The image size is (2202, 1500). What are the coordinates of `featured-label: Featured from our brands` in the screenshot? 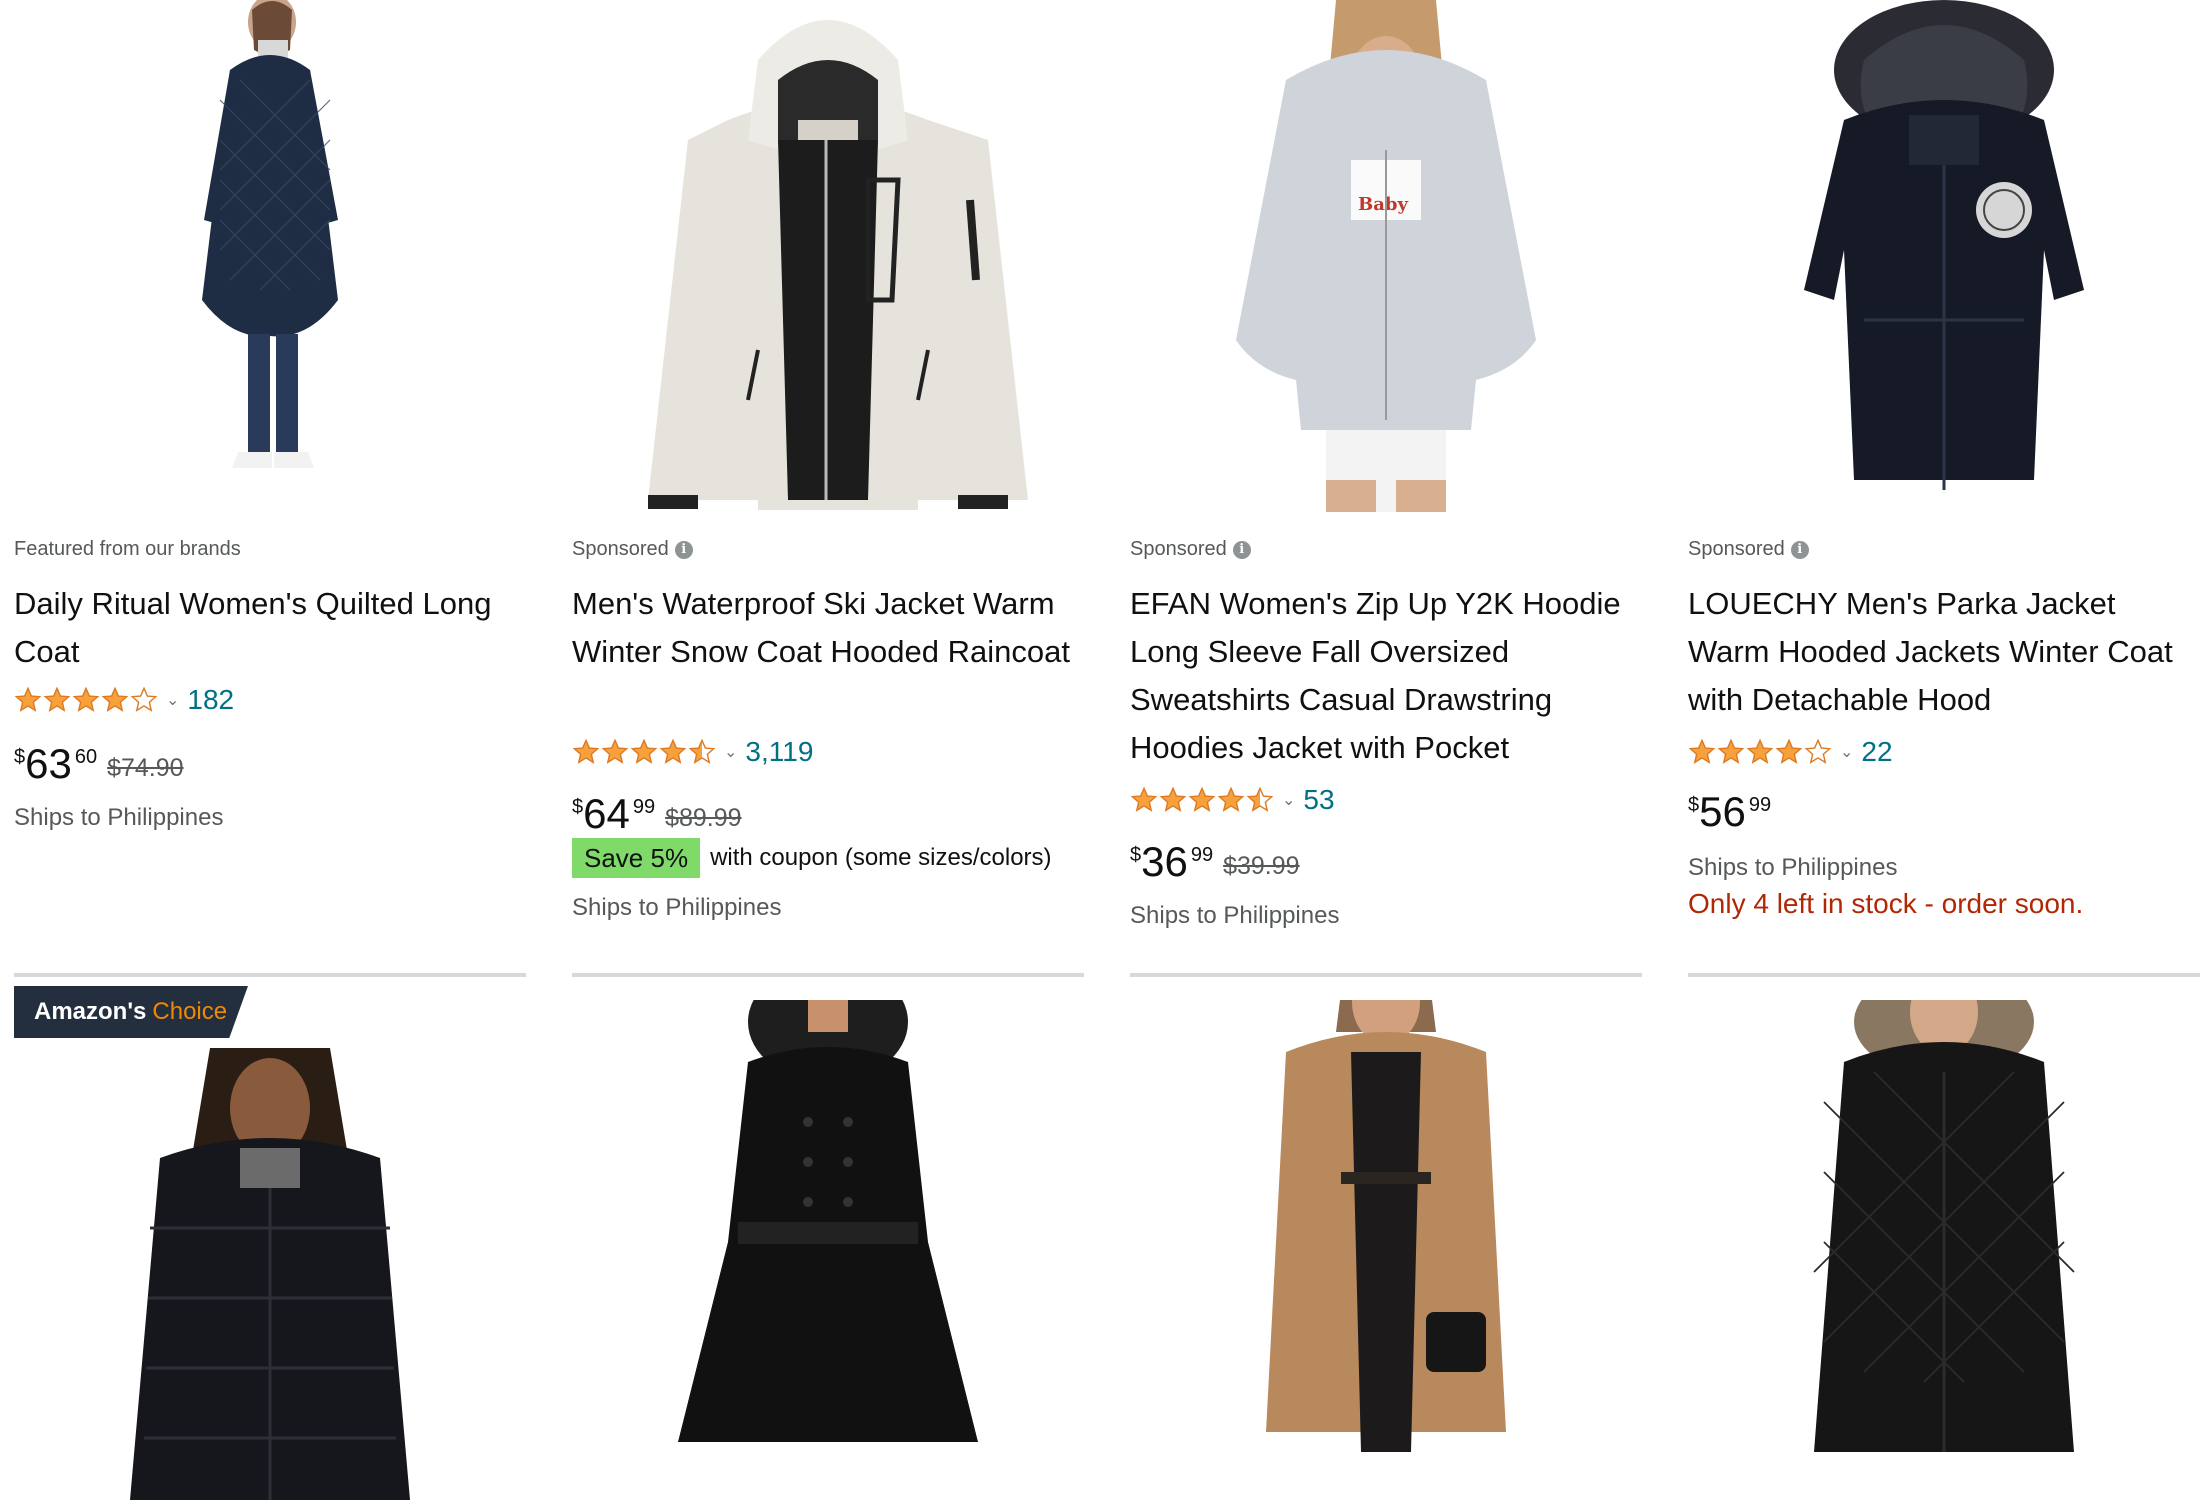 It's located at (127, 549).